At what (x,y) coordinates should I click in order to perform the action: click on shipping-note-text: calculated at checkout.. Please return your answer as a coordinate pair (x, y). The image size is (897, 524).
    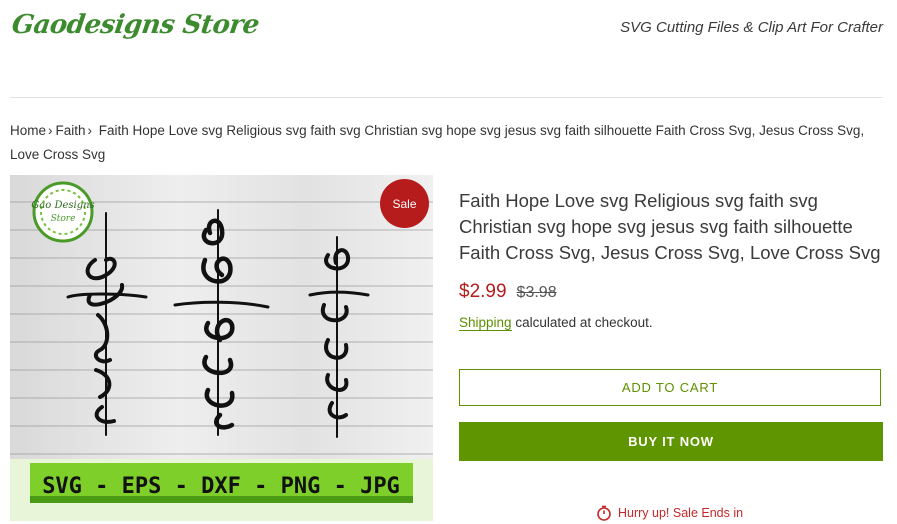
    Looking at the image, I should click on (584, 322).